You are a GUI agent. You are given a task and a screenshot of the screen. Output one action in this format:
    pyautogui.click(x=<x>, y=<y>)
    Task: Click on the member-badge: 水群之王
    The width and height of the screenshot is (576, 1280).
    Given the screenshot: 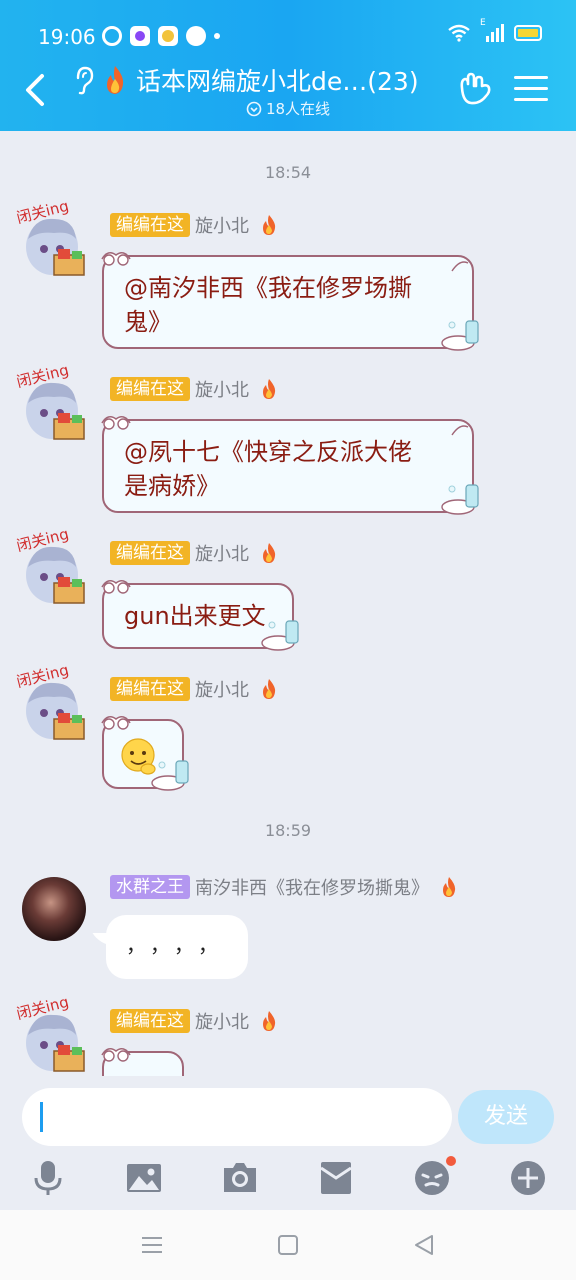 What is the action you would take?
    pyautogui.click(x=150, y=887)
    